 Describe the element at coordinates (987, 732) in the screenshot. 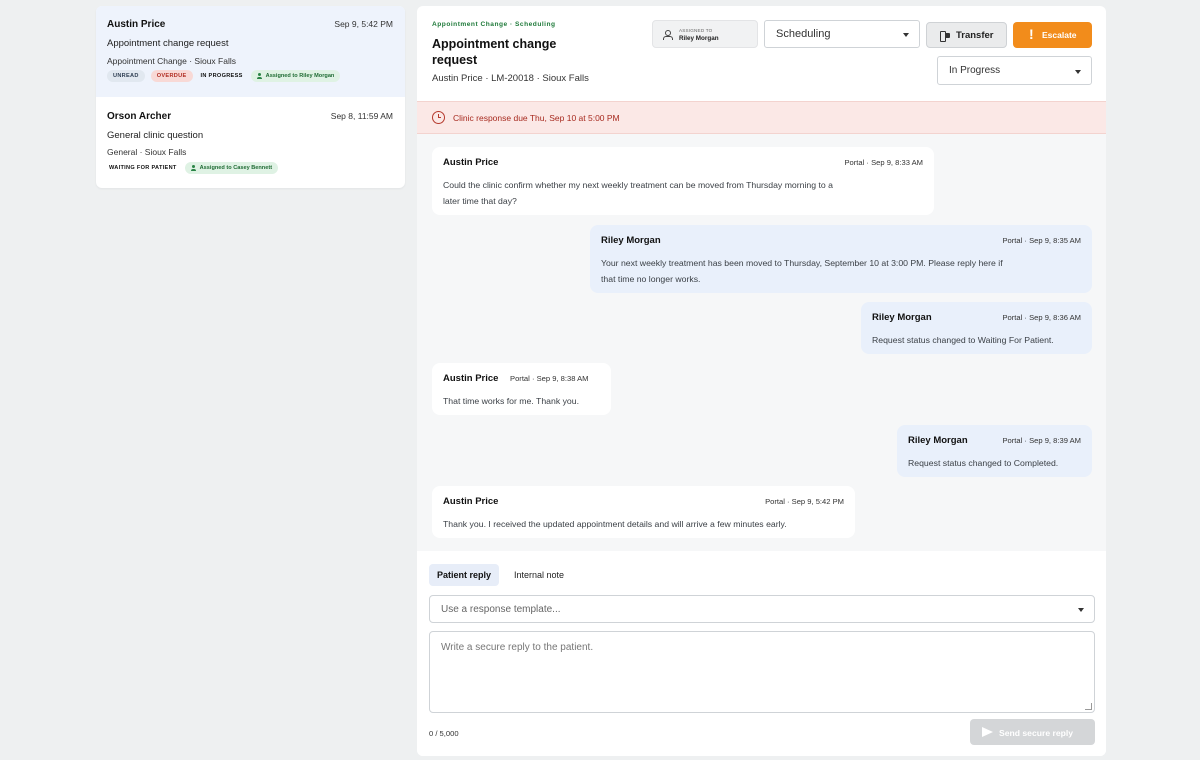

I see `send-icon` at that location.